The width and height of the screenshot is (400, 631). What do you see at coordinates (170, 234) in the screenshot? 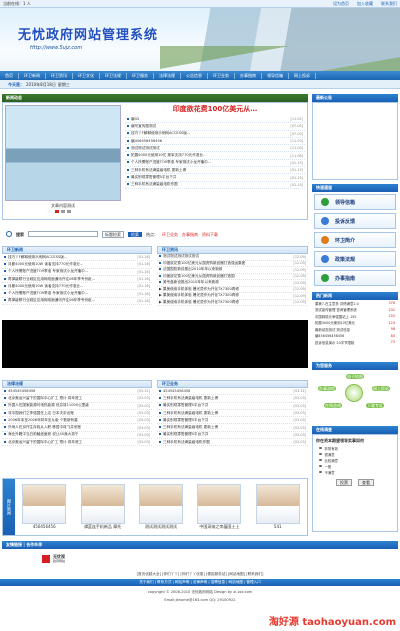
I see `hot-link: 环卫业务` at bounding box center [170, 234].